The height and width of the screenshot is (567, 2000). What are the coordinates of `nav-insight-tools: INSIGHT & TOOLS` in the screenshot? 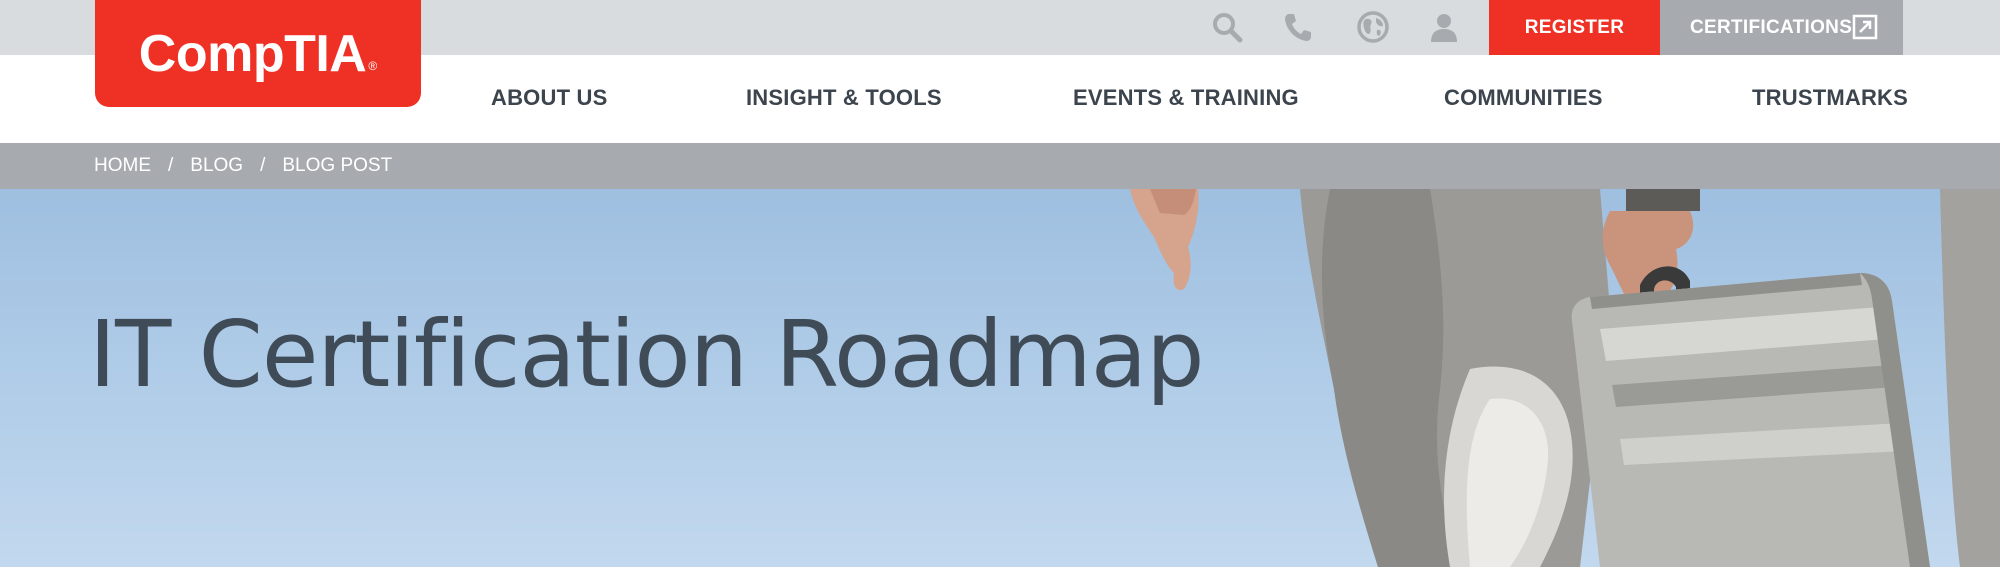 It's located at (844, 98).